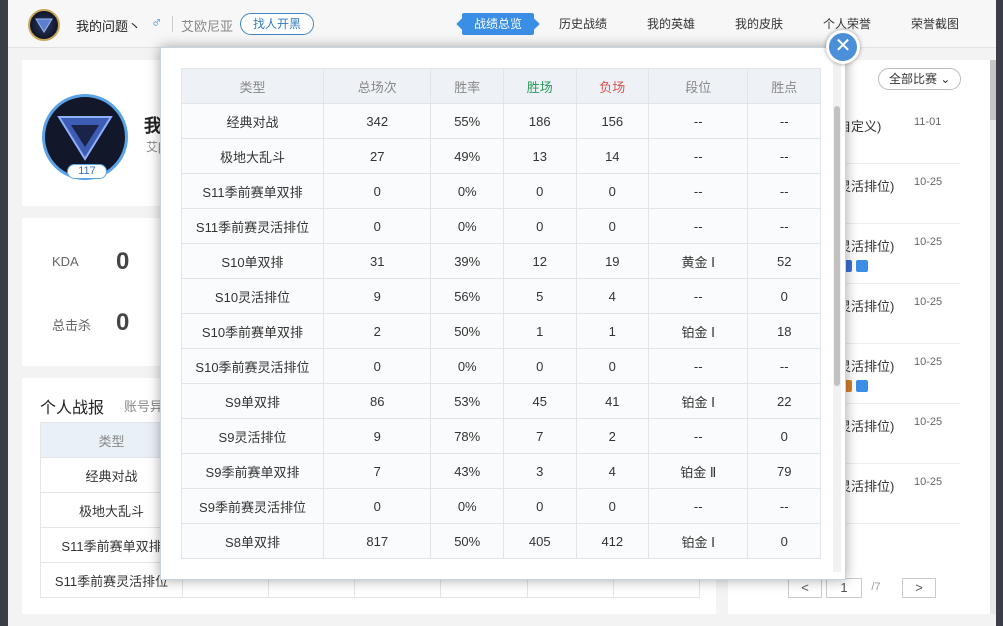 Image resolution: width=1003 pixels, height=626 pixels. Describe the element at coordinates (913, 79) in the screenshot. I see `match-filter-label: 全部比赛` at that location.